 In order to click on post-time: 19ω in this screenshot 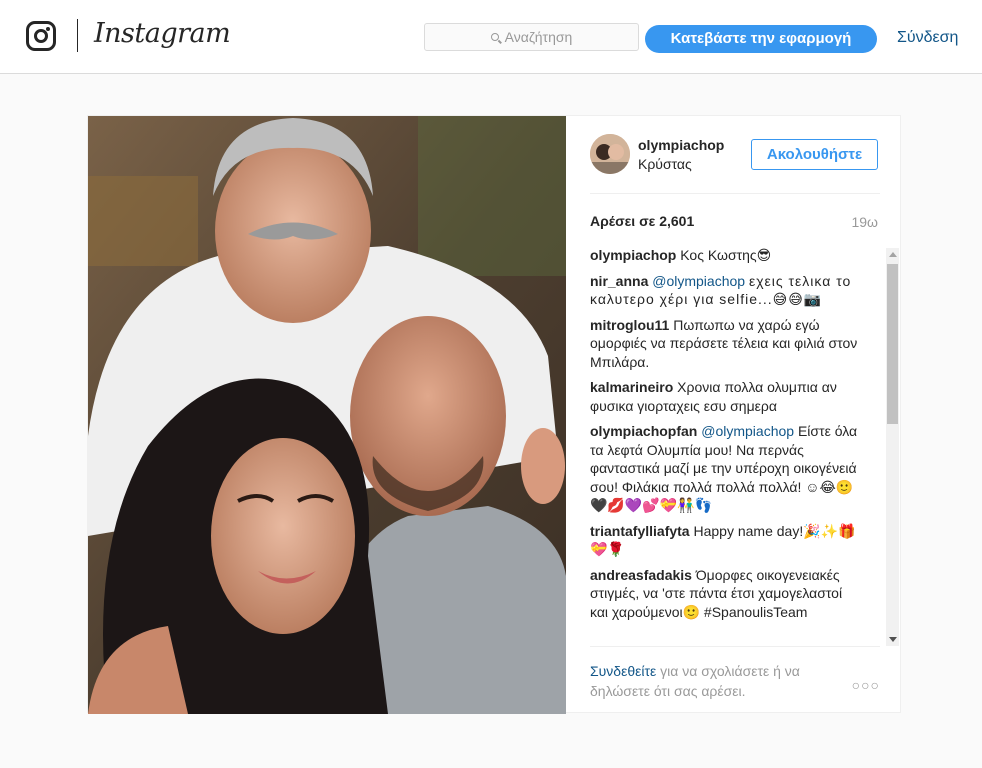, I will do `click(864, 222)`.